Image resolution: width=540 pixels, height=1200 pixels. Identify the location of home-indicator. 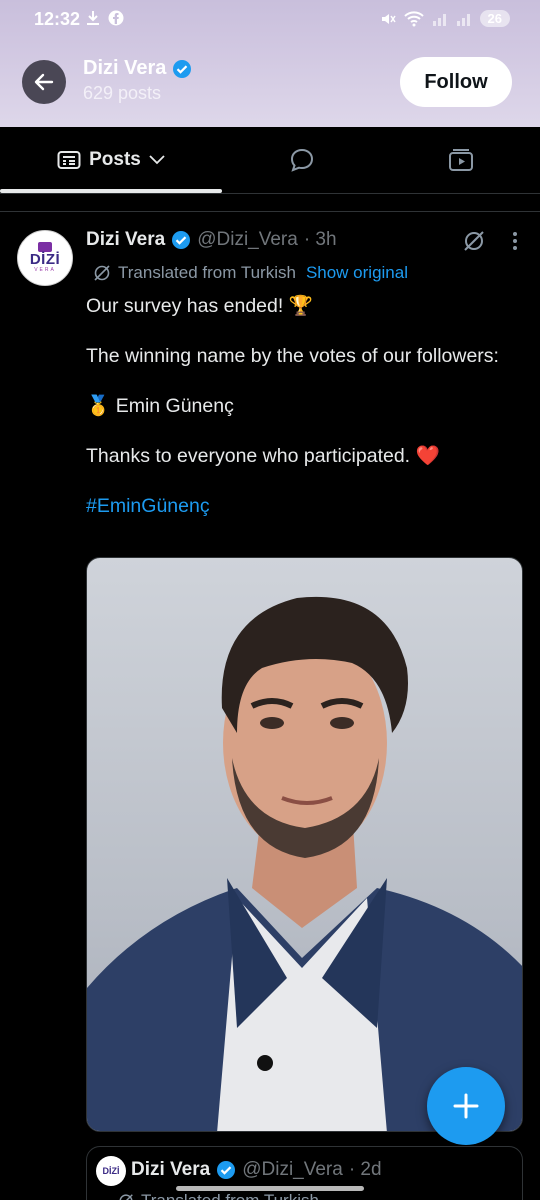
(270, 1188).